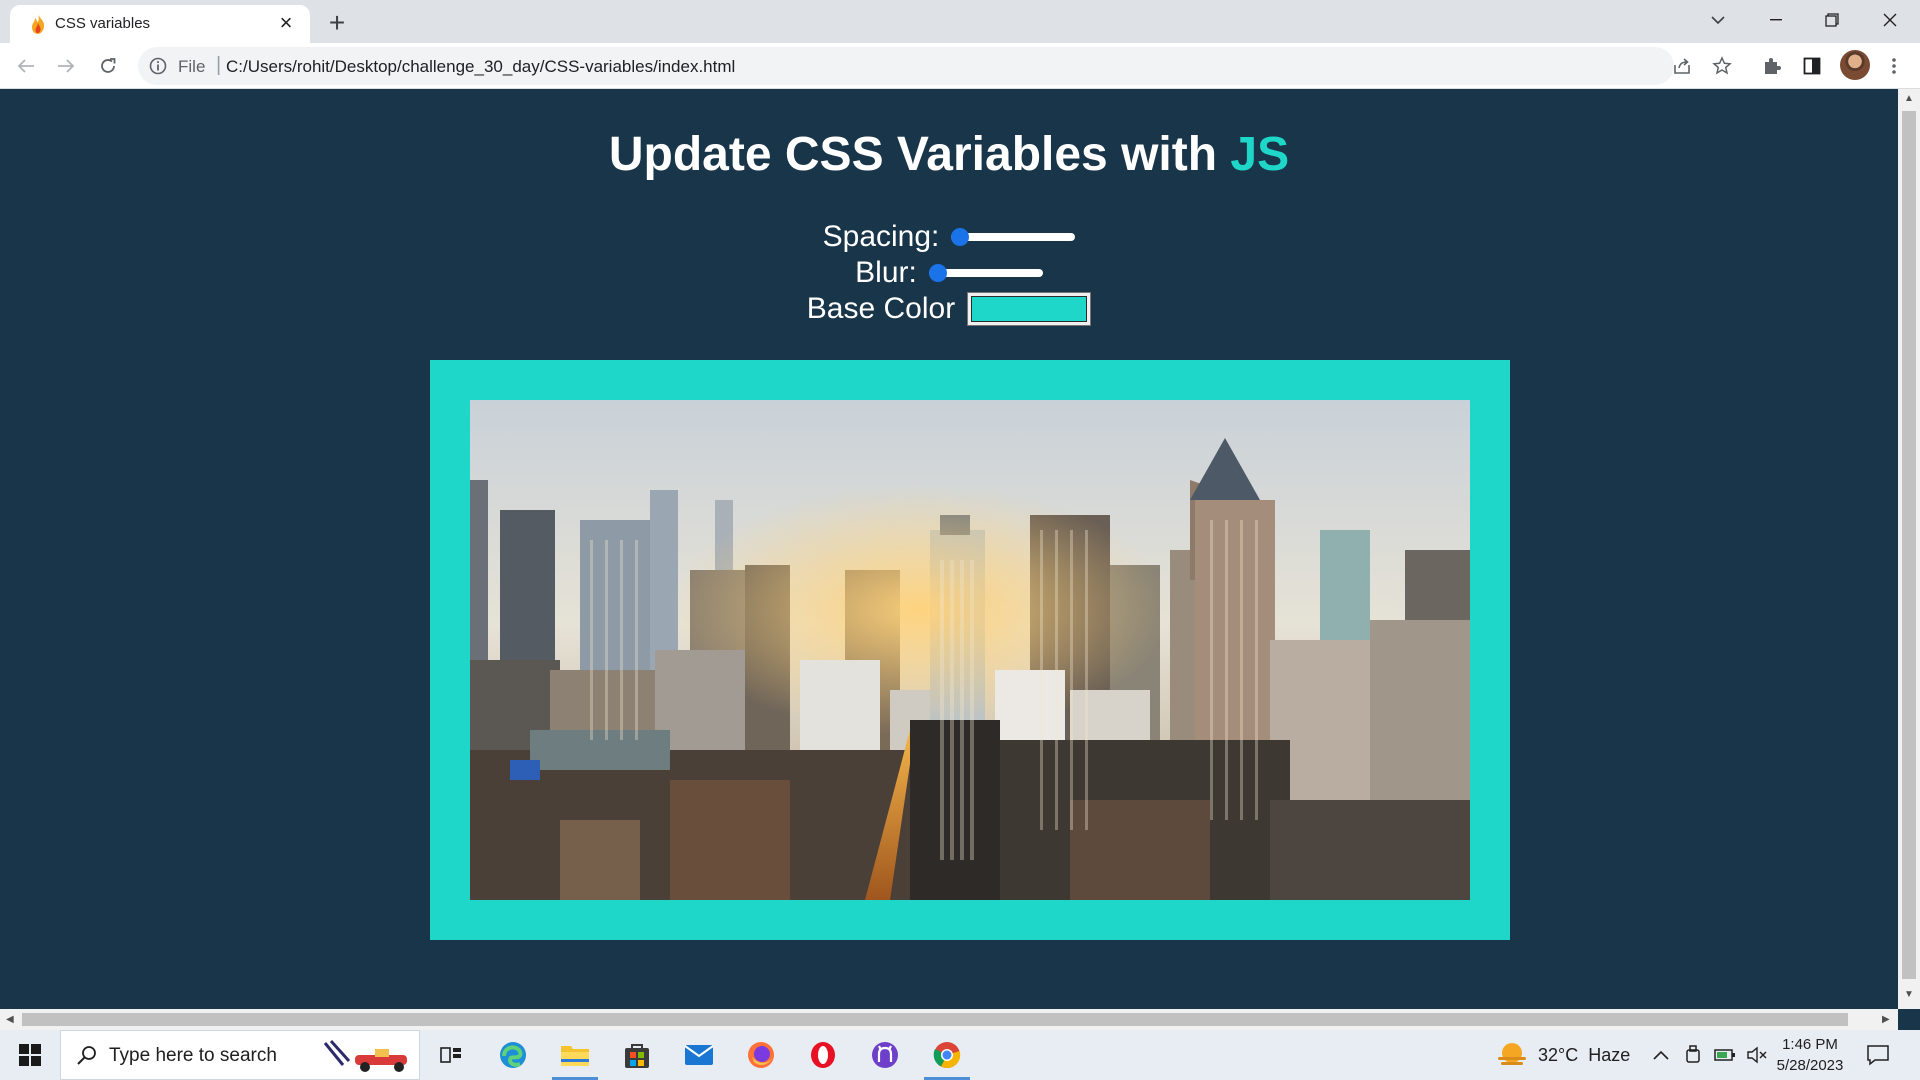 The width and height of the screenshot is (1920, 1080). Describe the element at coordinates (30, 1055) in the screenshot. I see `windows-start-icon` at that location.